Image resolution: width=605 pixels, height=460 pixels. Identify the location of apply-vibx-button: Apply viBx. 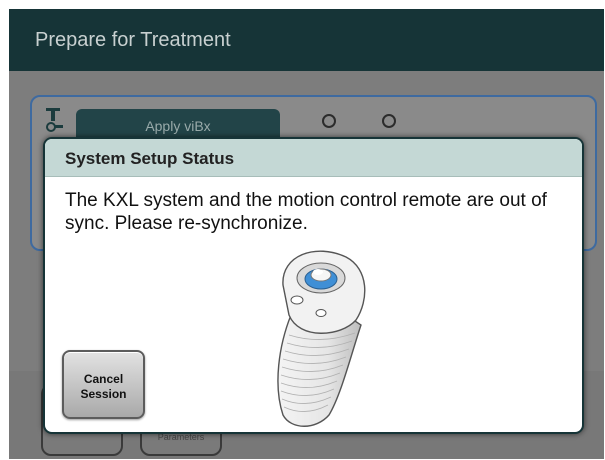
(178, 124).